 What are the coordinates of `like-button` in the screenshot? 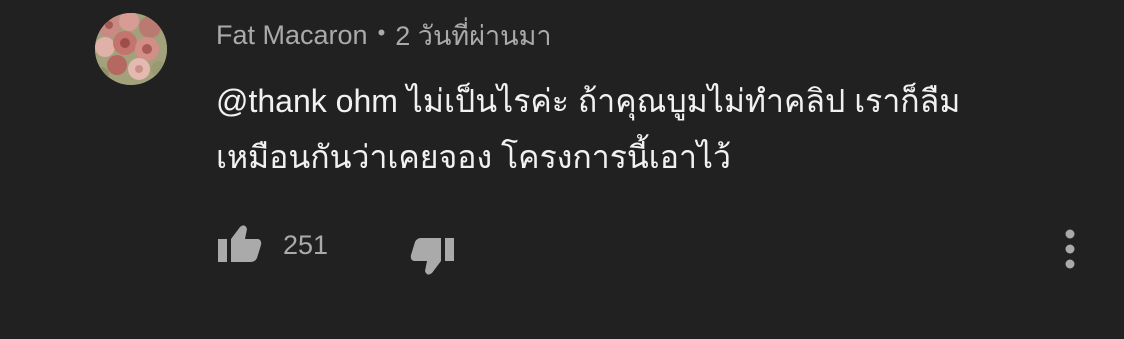 It's located at (240, 246).